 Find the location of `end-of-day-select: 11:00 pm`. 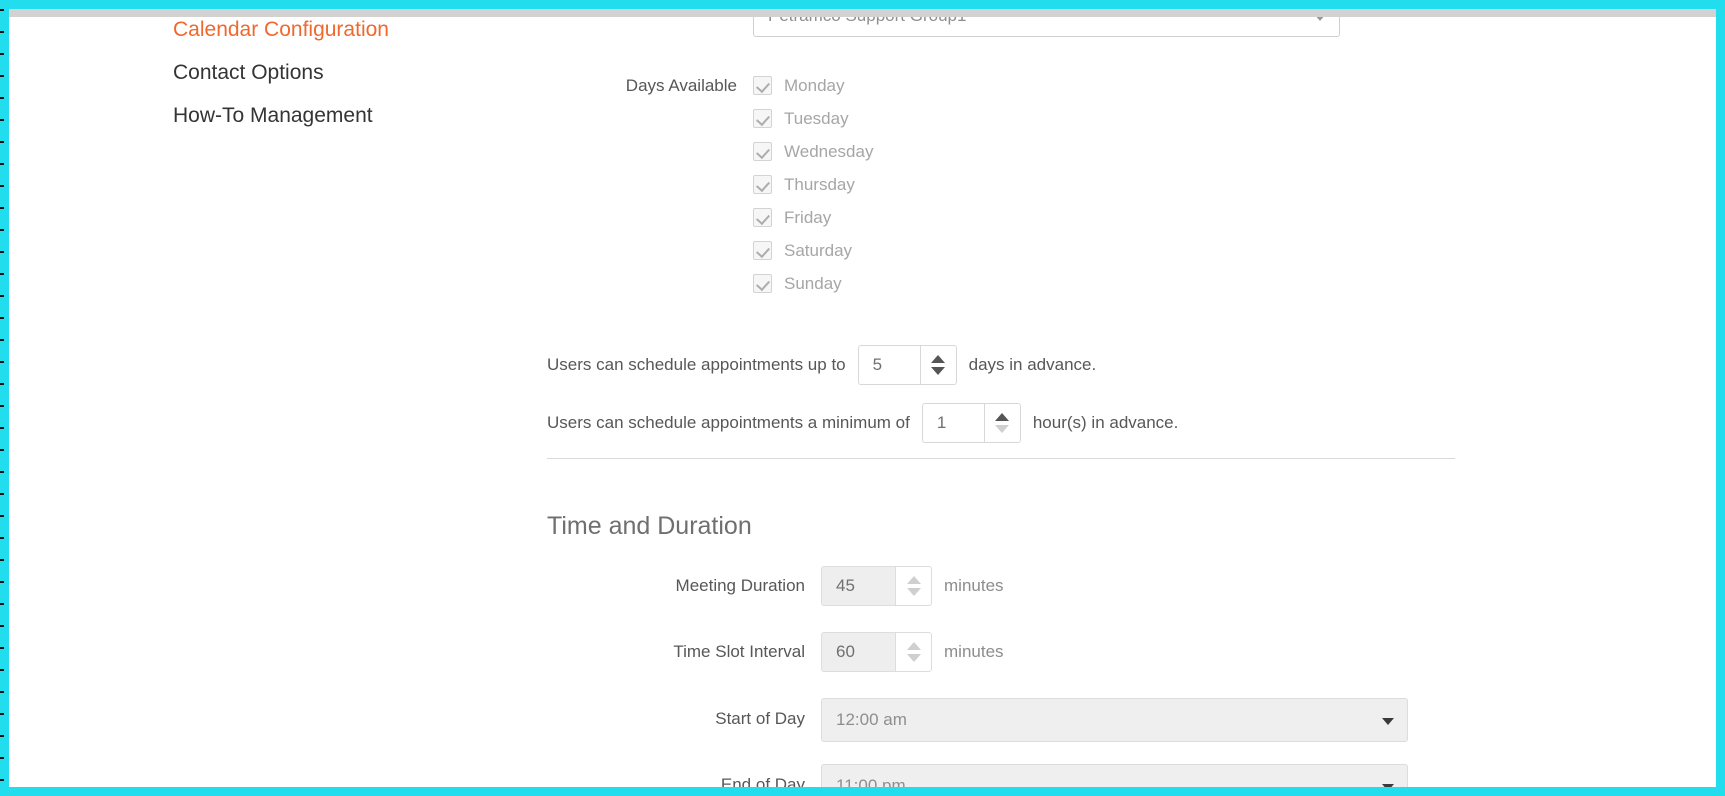

end-of-day-select: 11:00 pm is located at coordinates (1114, 775).